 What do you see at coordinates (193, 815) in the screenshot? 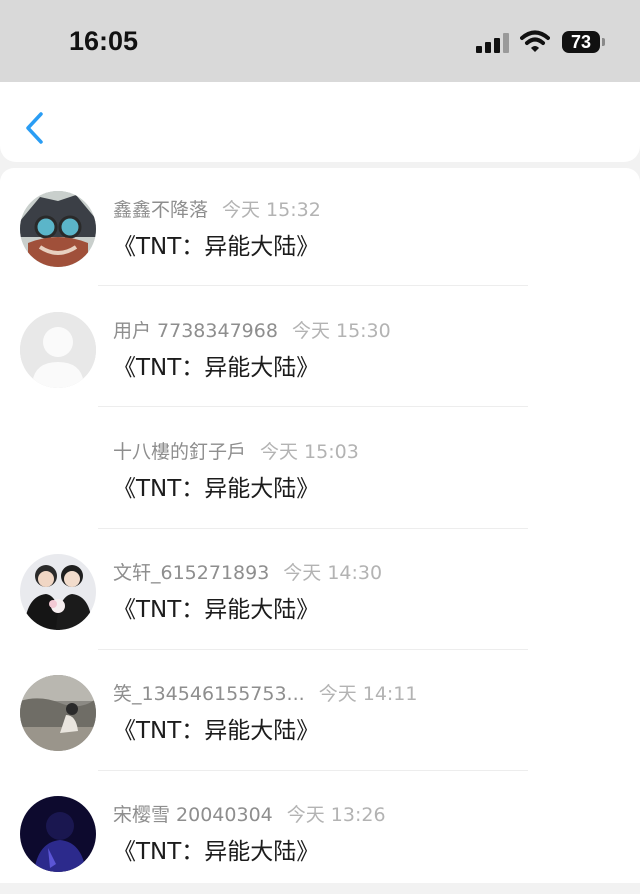
I see `user-name: 宋樱雪 20040304` at bounding box center [193, 815].